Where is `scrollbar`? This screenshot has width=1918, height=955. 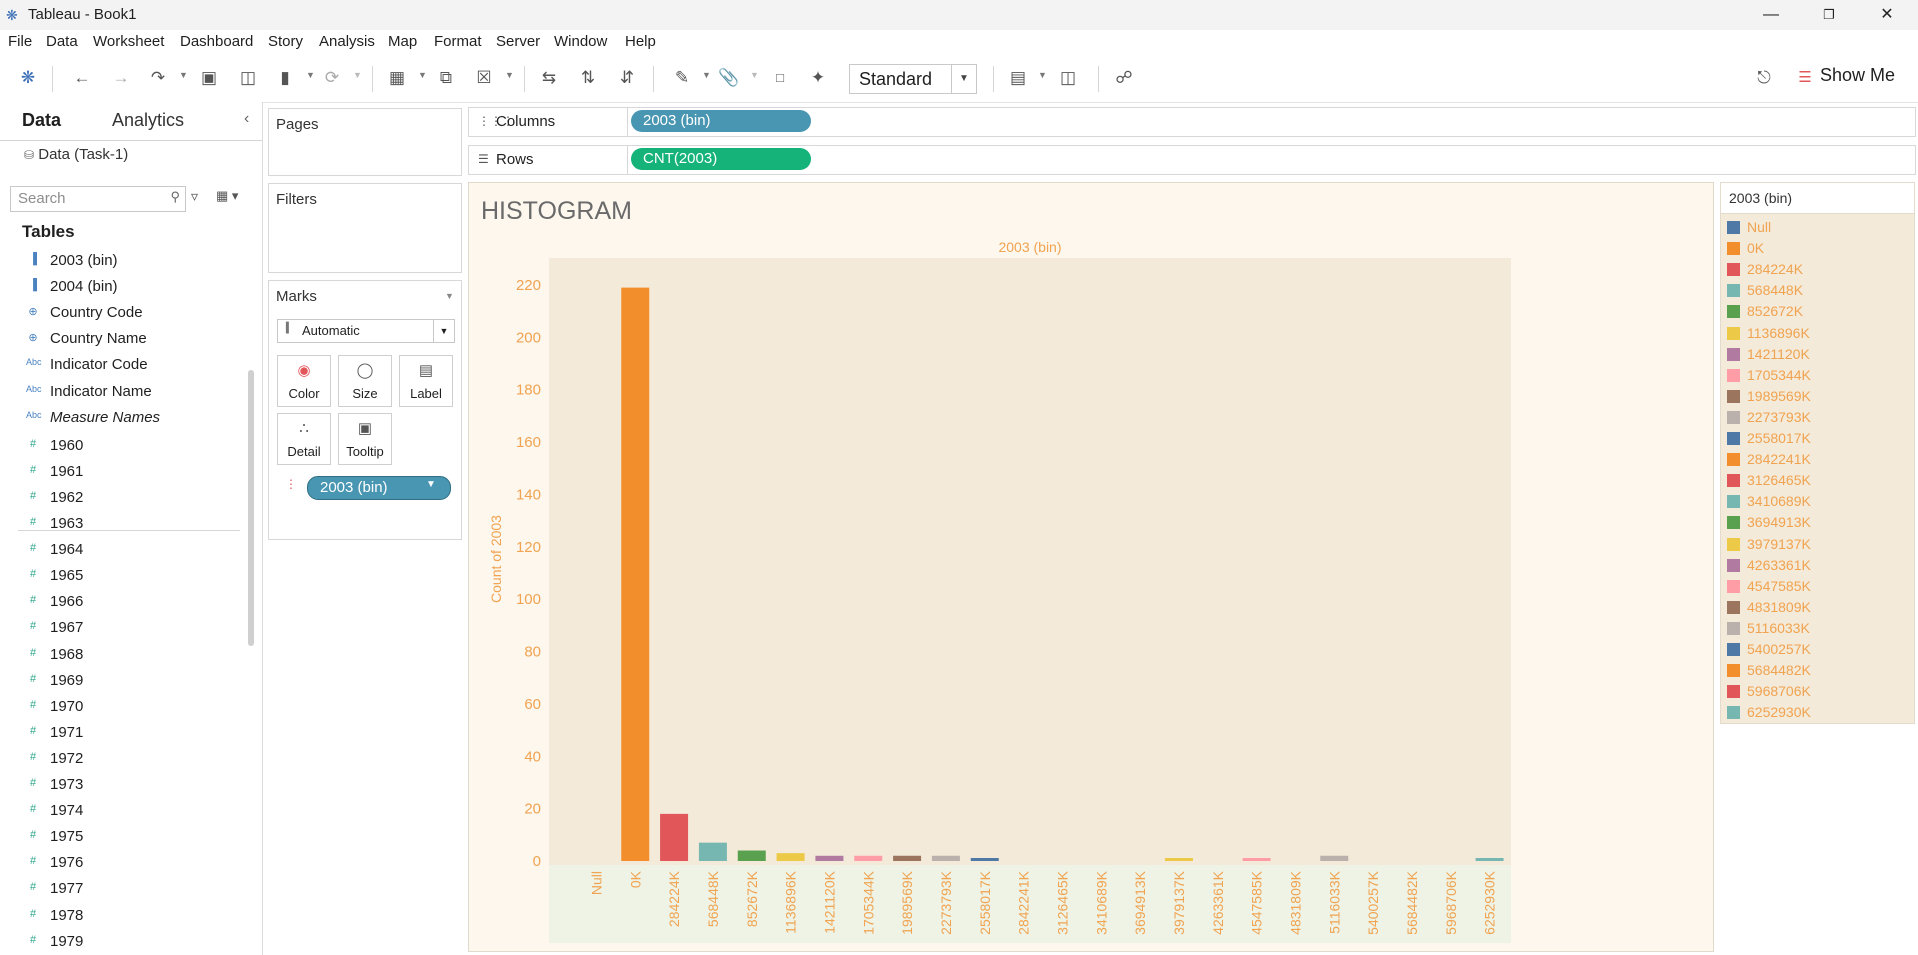 scrollbar is located at coordinates (251, 508).